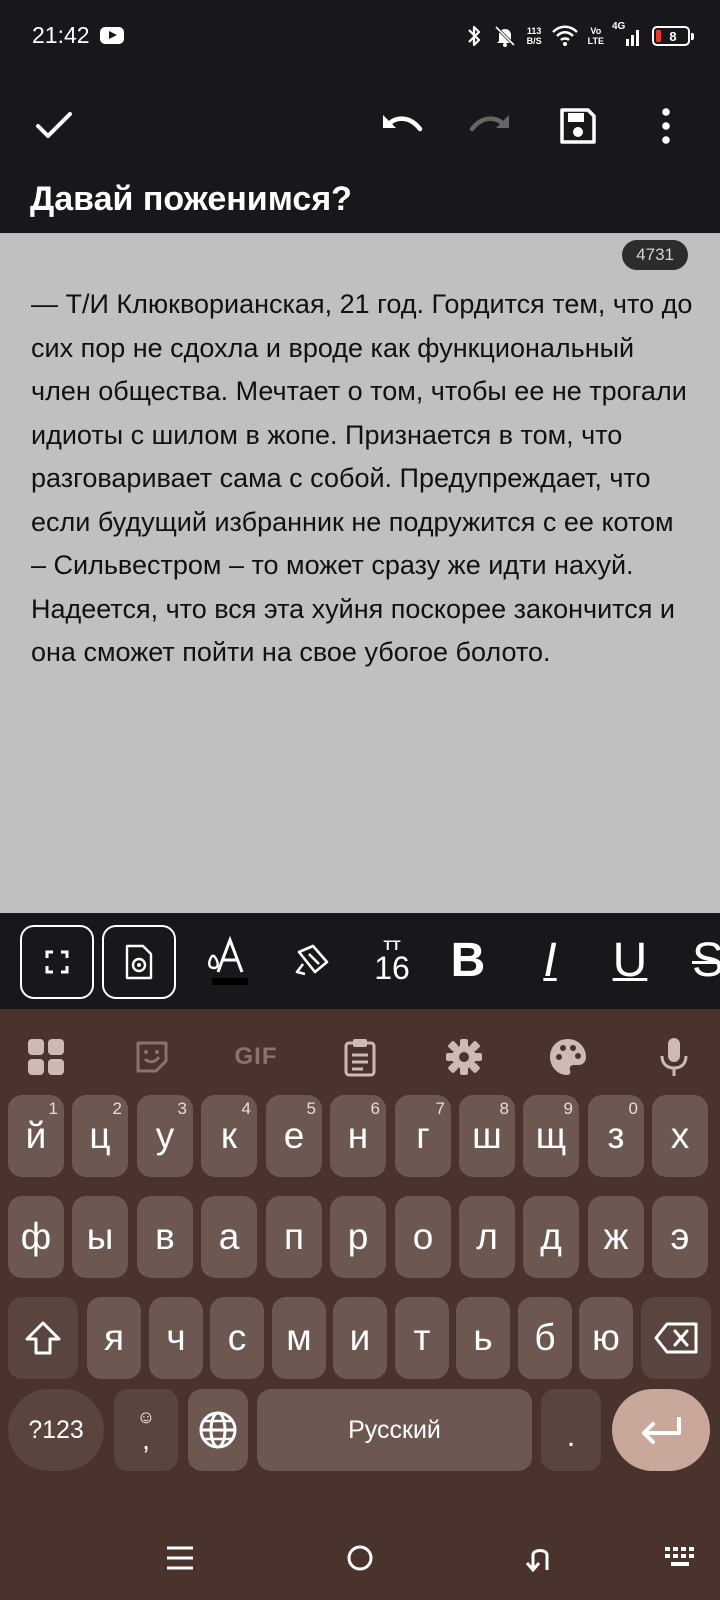 The width and height of the screenshot is (720, 1600). What do you see at coordinates (246, 1108) in the screenshot?
I see `key-sup: 4` at bounding box center [246, 1108].